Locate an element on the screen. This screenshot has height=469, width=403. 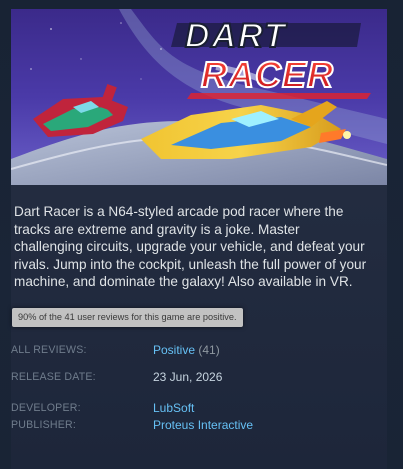
reviews-value: Positive (41) is located at coordinates (186, 350).